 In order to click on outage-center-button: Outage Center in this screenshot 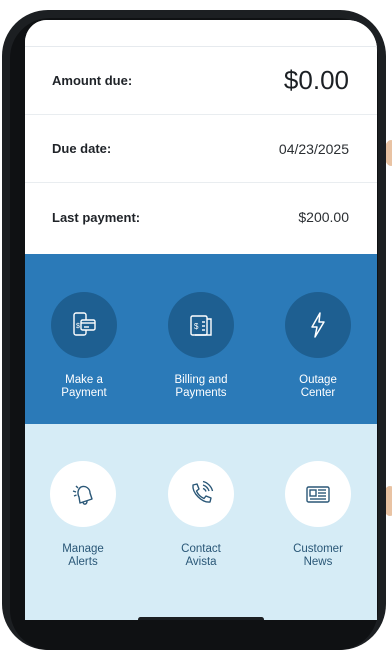, I will do `click(318, 346)`.